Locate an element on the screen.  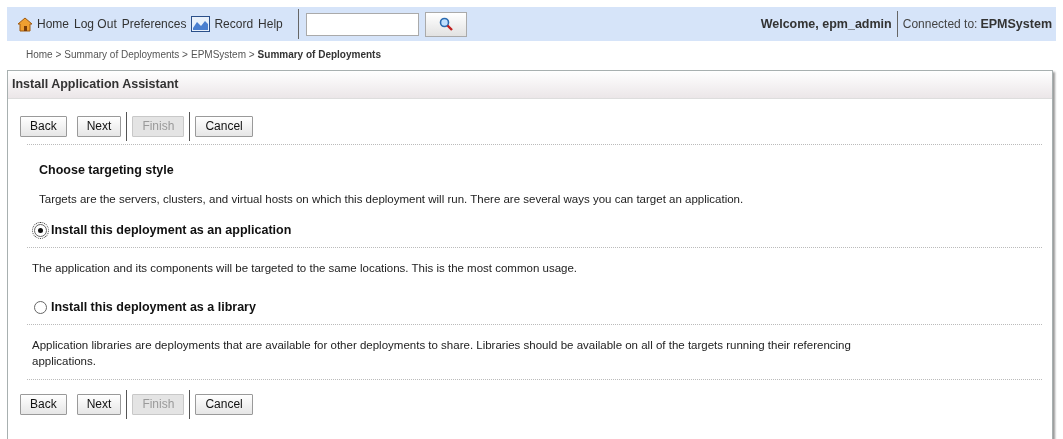
chart-icon is located at coordinates (201, 24).